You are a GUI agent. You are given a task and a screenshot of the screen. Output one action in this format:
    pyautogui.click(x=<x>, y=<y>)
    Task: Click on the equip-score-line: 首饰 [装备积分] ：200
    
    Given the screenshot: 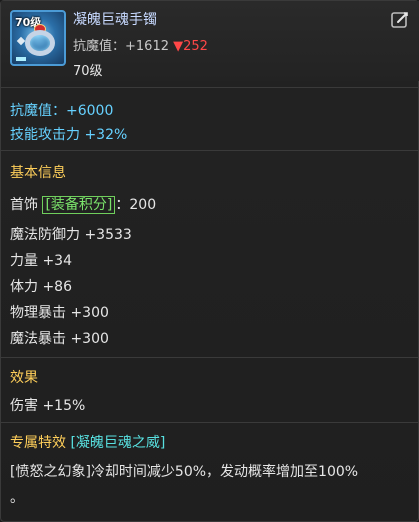 What is the action you would take?
    pyautogui.click(x=83, y=204)
    